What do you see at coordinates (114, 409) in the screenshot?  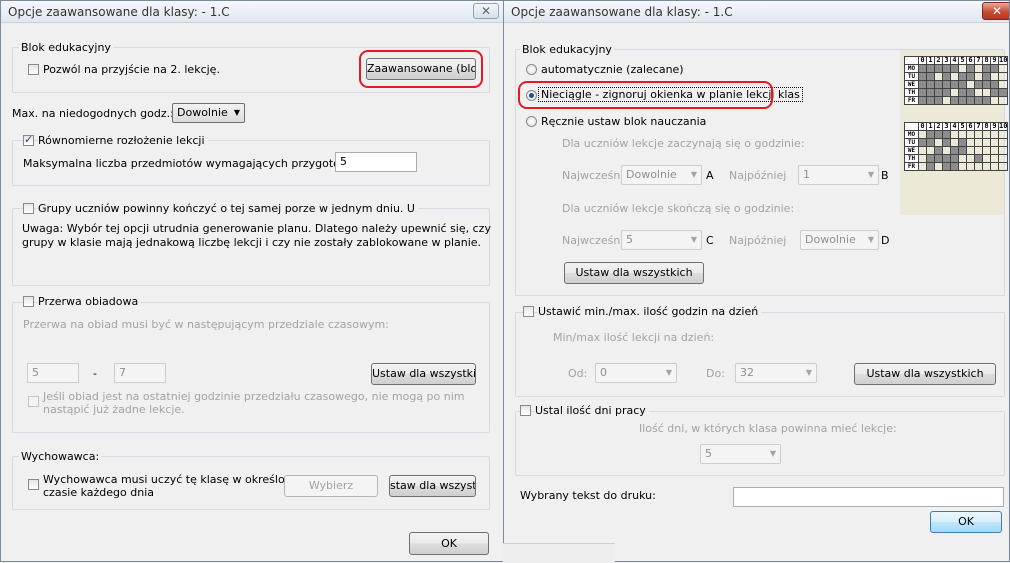 I see `lunch-last-hour-line2: nastąpić już żadne lekcje.` at bounding box center [114, 409].